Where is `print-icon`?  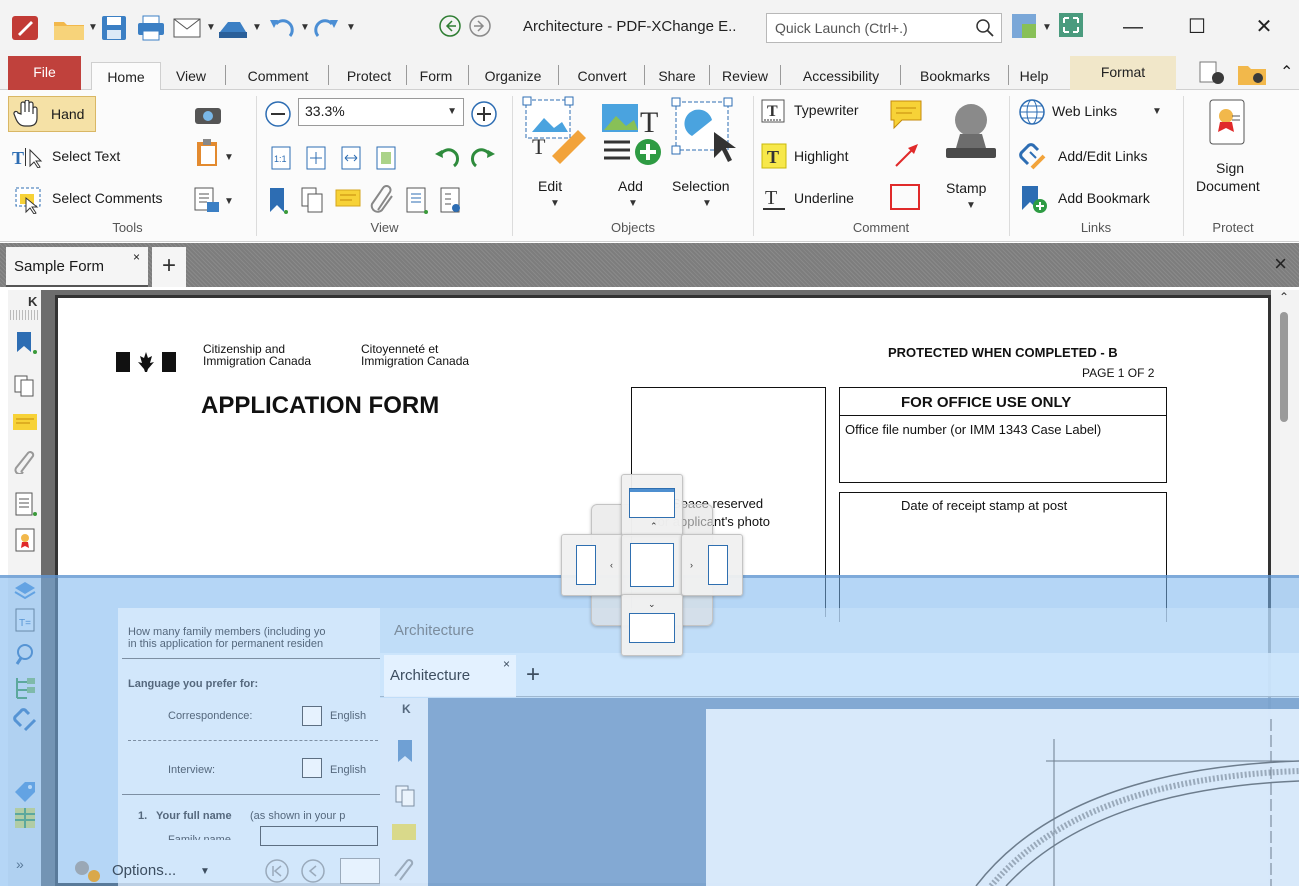
print-icon is located at coordinates (151, 28).